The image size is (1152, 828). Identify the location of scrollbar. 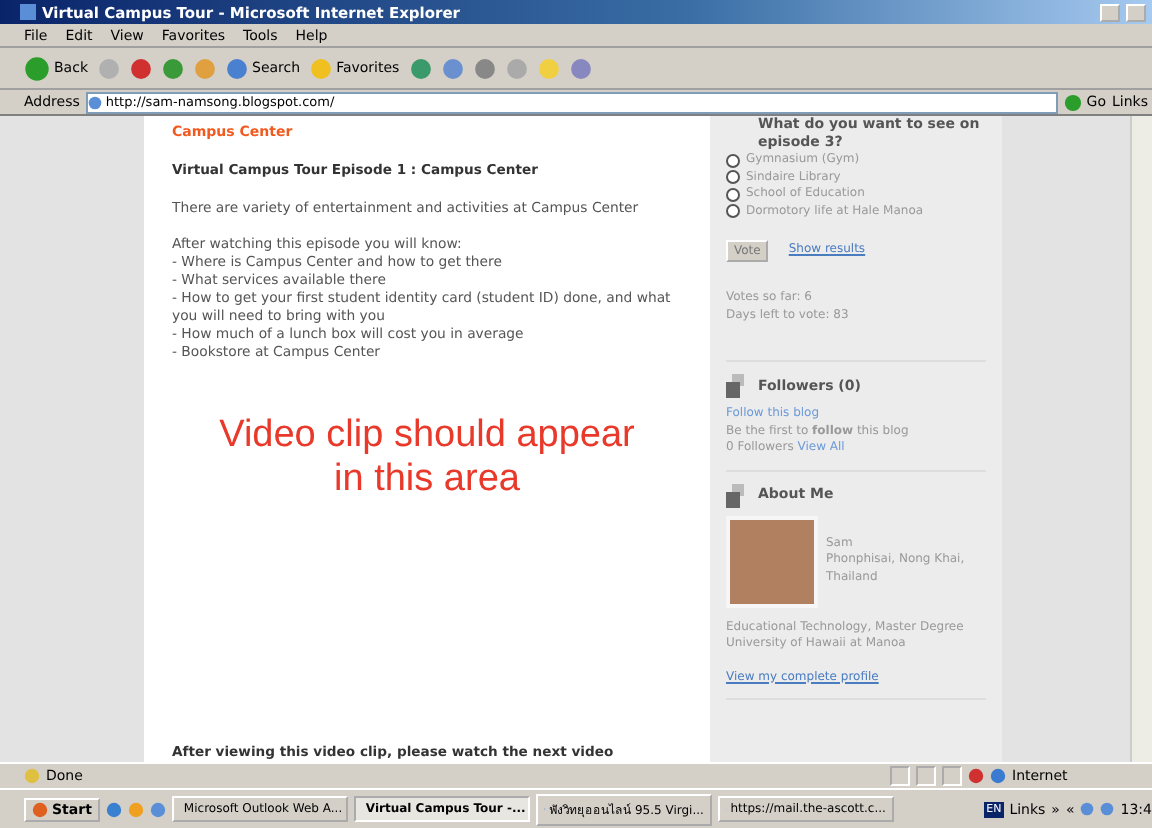
(1141, 439).